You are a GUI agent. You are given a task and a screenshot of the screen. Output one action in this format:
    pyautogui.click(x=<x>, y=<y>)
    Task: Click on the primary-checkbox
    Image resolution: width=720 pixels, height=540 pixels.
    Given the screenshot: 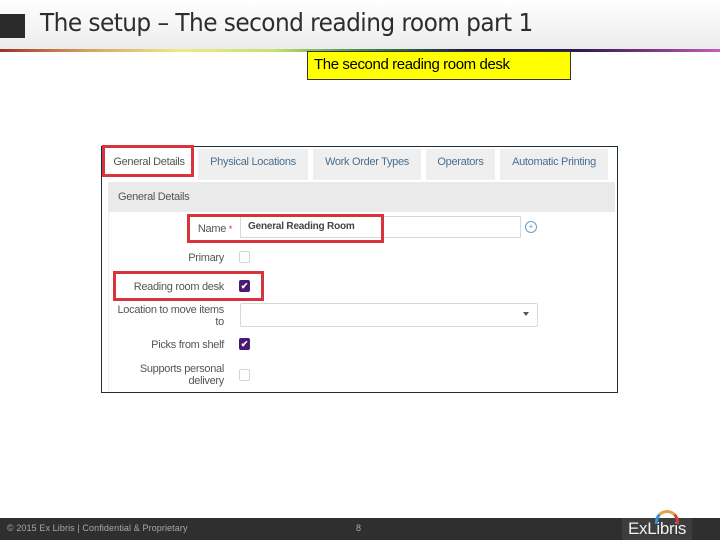 What is the action you would take?
    pyautogui.click(x=244, y=257)
    